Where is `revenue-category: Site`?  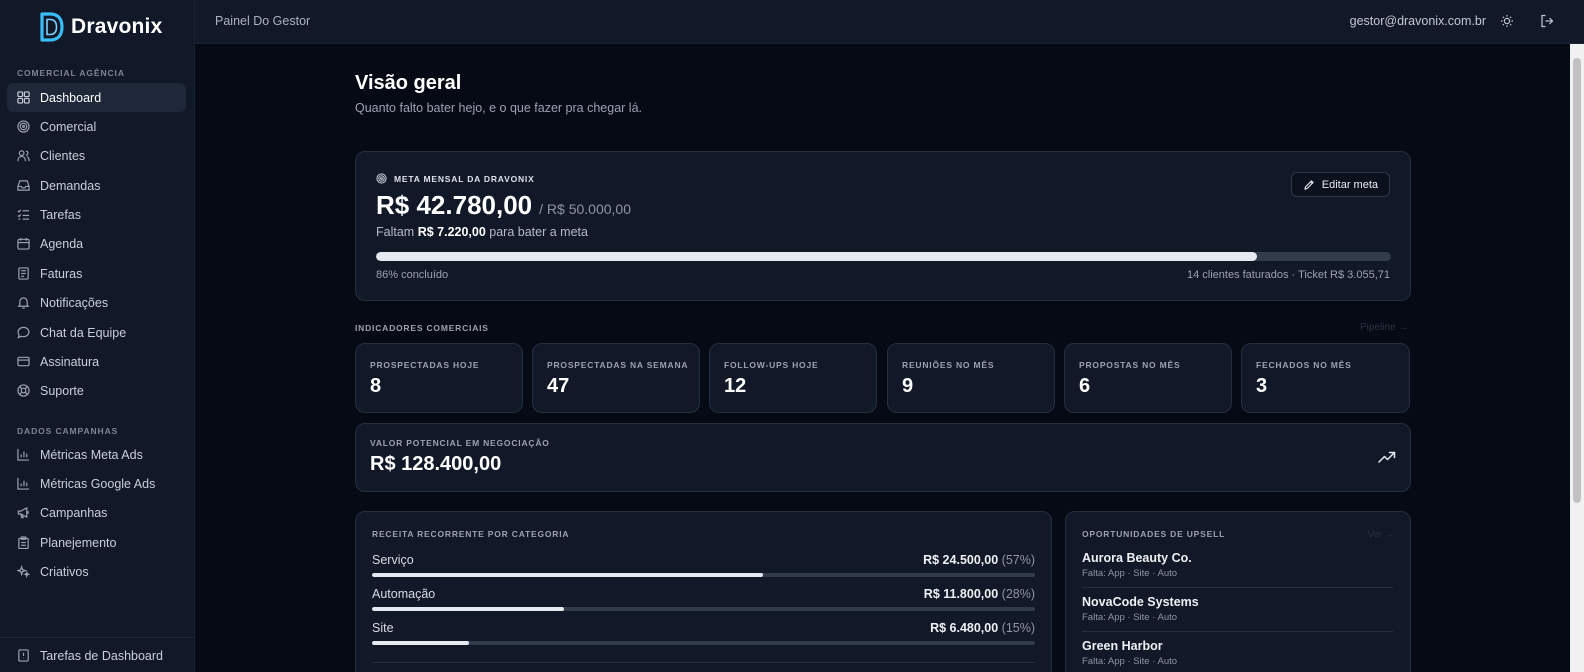 revenue-category: Site is located at coordinates (383, 628).